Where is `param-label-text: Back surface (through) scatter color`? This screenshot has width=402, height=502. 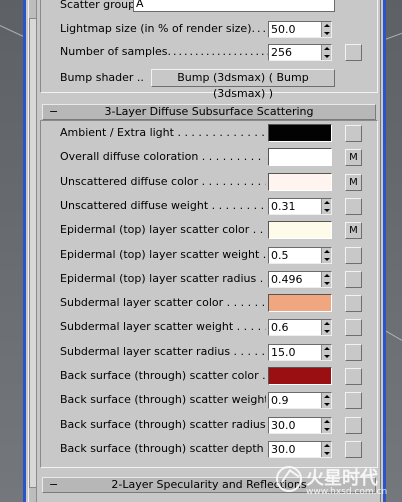 param-label-text: Back surface (through) scatter color is located at coordinates (159, 375).